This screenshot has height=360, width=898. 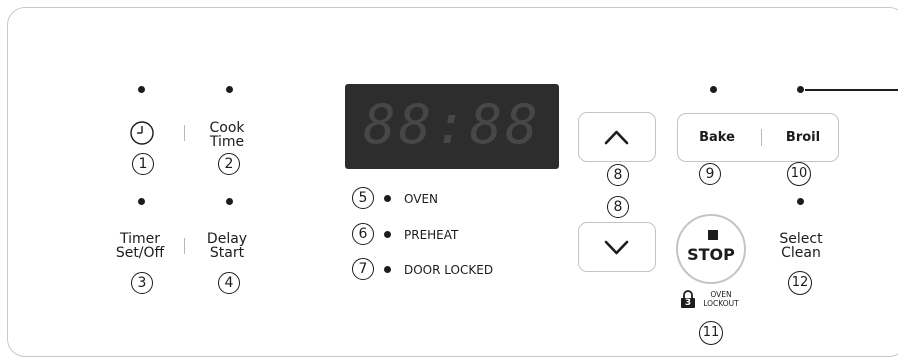 What do you see at coordinates (710, 174) in the screenshot?
I see `callout-9: 9` at bounding box center [710, 174].